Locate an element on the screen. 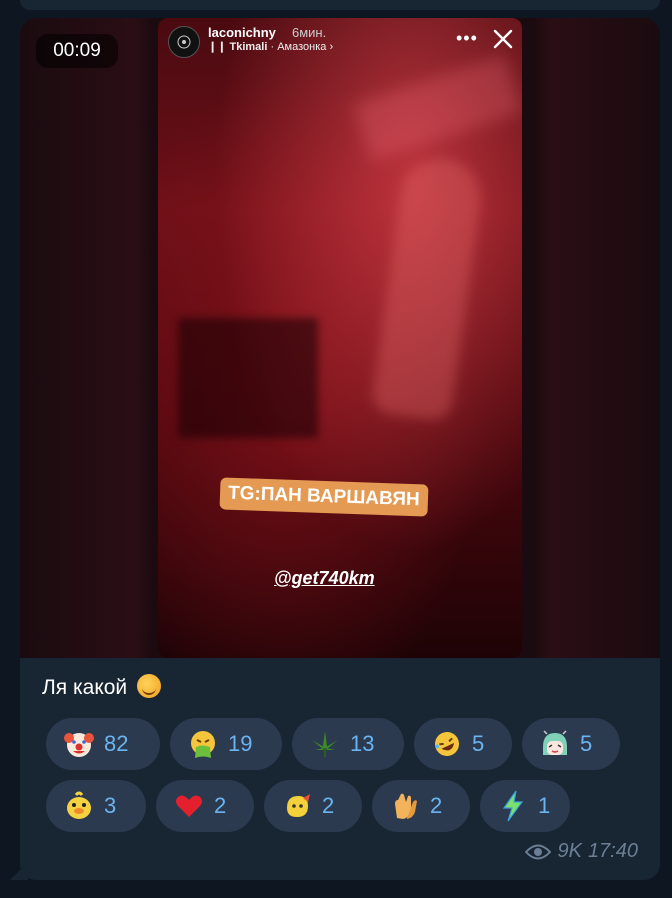  anime-girl-sticker-icon is located at coordinates (555, 744).